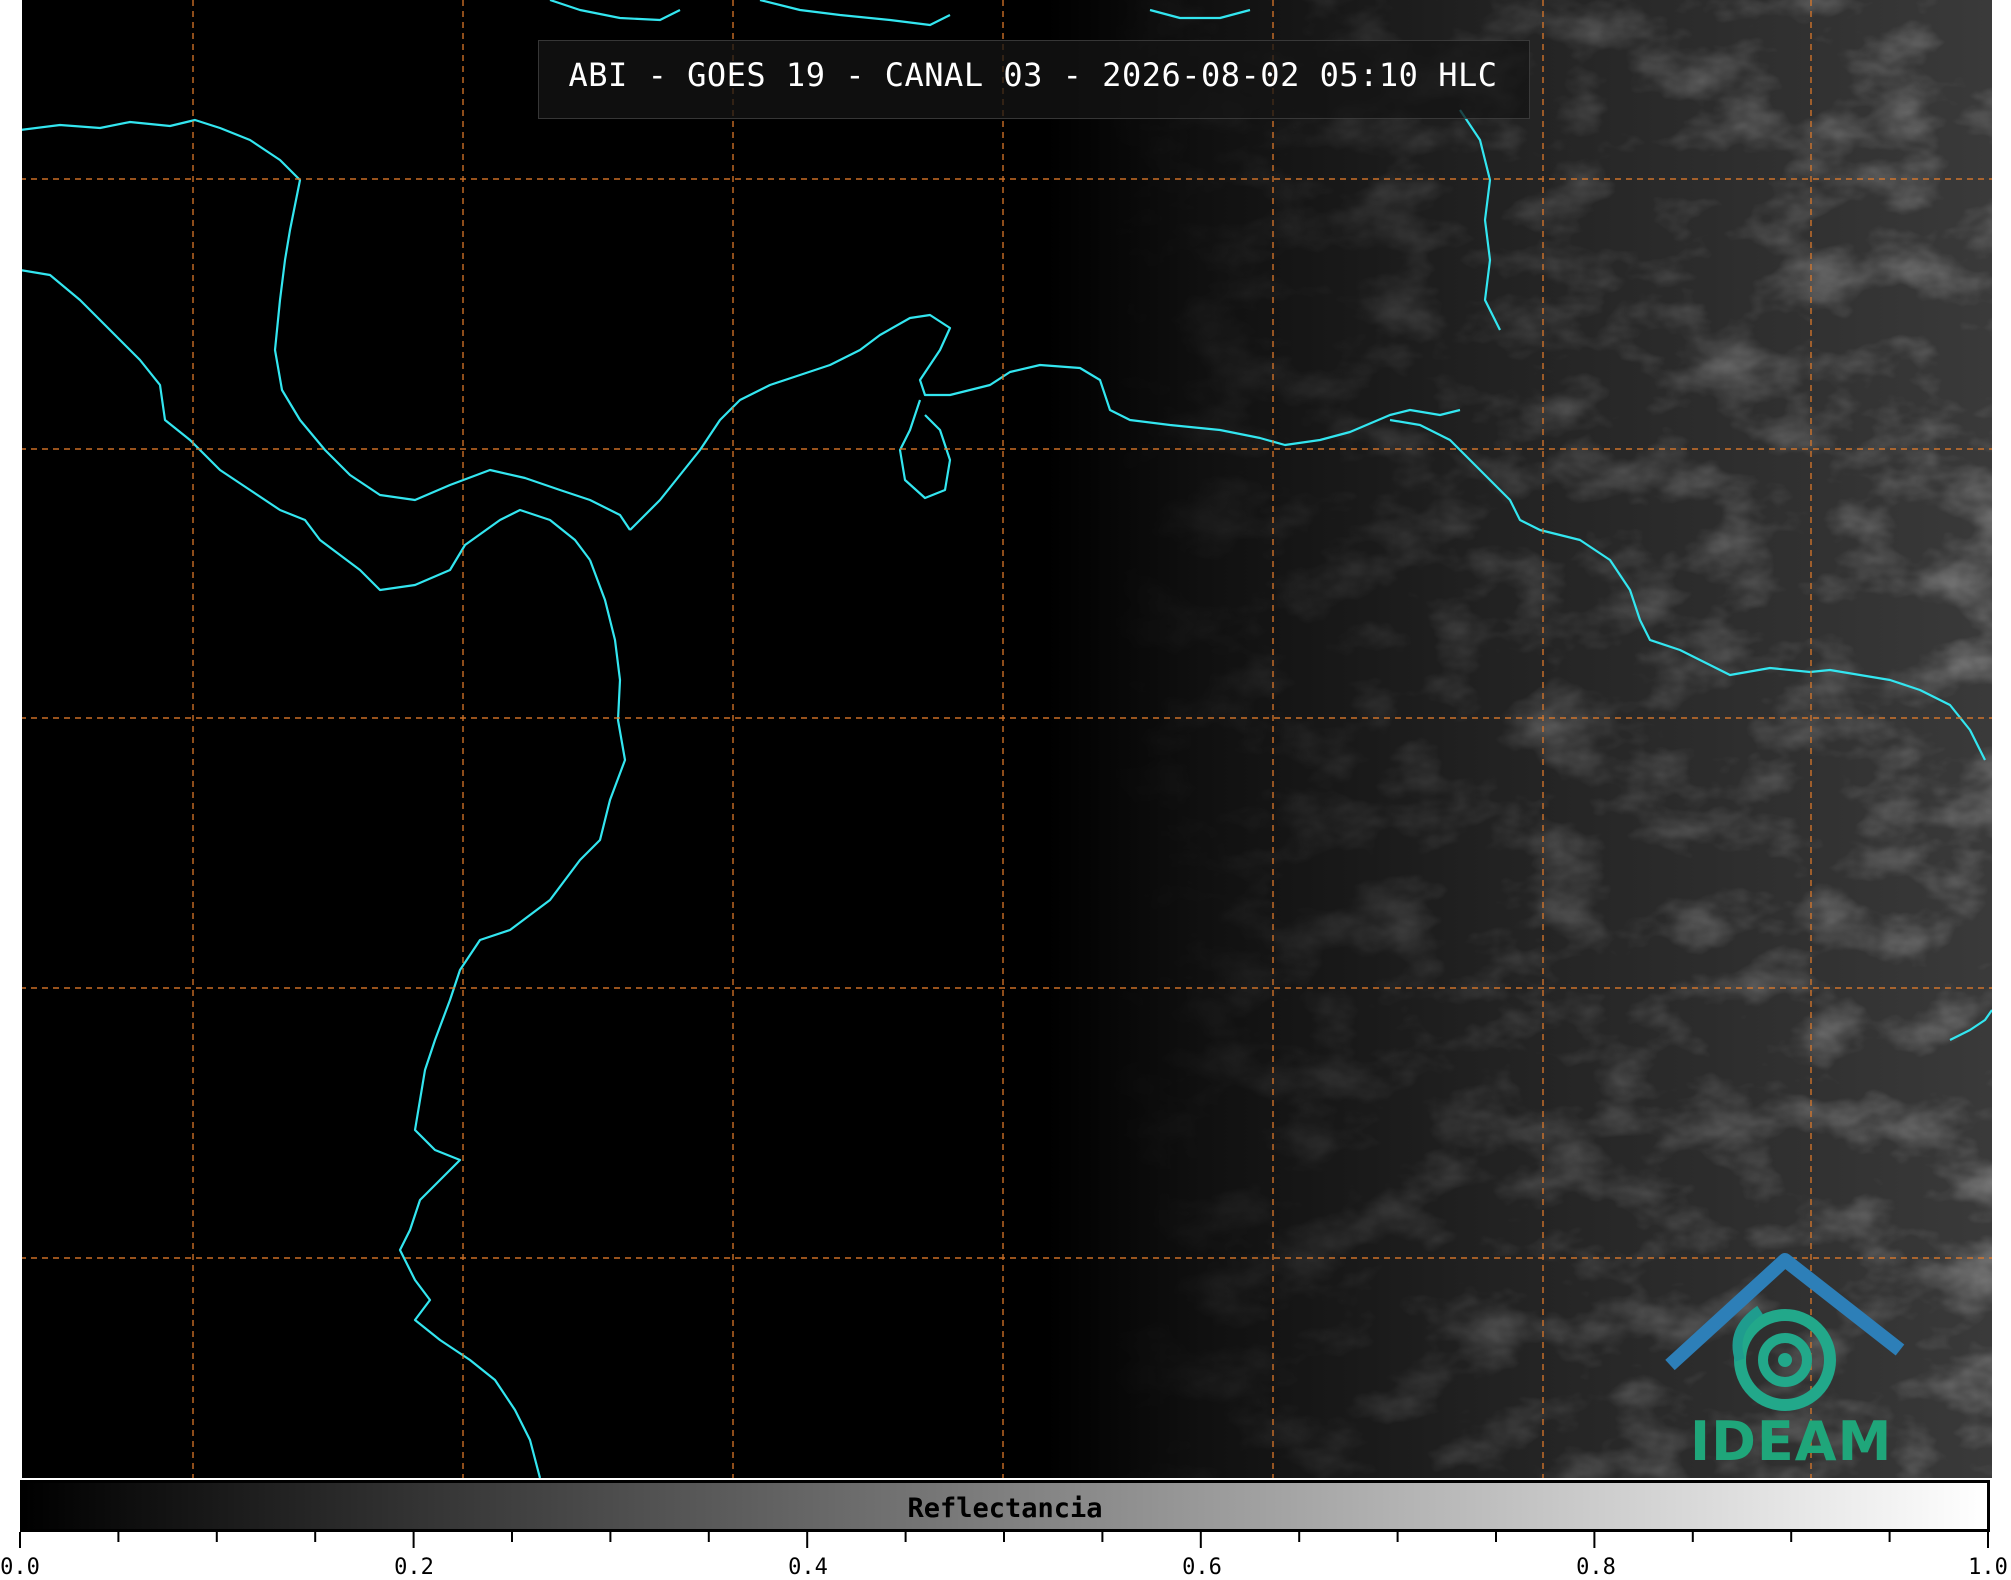 Image resolution: width=2011 pixels, height=1580 pixels. Describe the element at coordinates (20, 1567) in the screenshot. I see `colorbar-tick-label: 0.0` at that location.